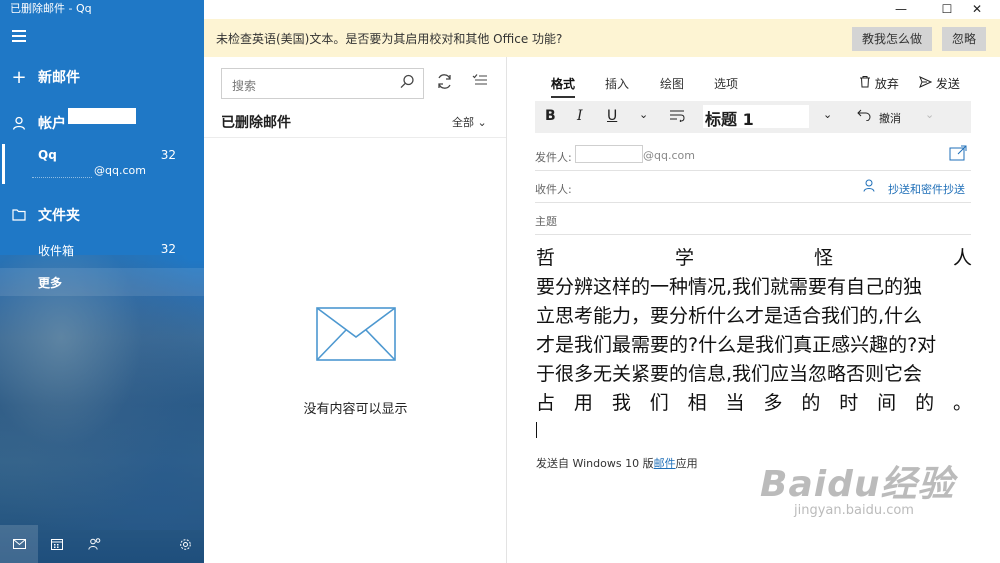  What do you see at coordinates (444, 83) in the screenshot?
I see `sync-icon` at bounding box center [444, 83].